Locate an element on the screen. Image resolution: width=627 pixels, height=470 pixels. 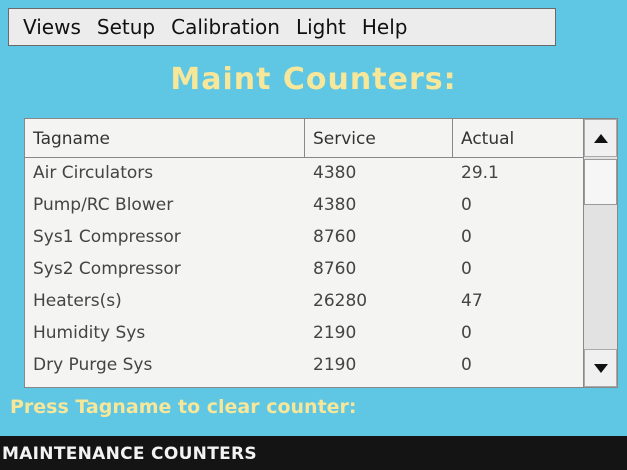
column-header-actual: Actual is located at coordinates (519, 138).